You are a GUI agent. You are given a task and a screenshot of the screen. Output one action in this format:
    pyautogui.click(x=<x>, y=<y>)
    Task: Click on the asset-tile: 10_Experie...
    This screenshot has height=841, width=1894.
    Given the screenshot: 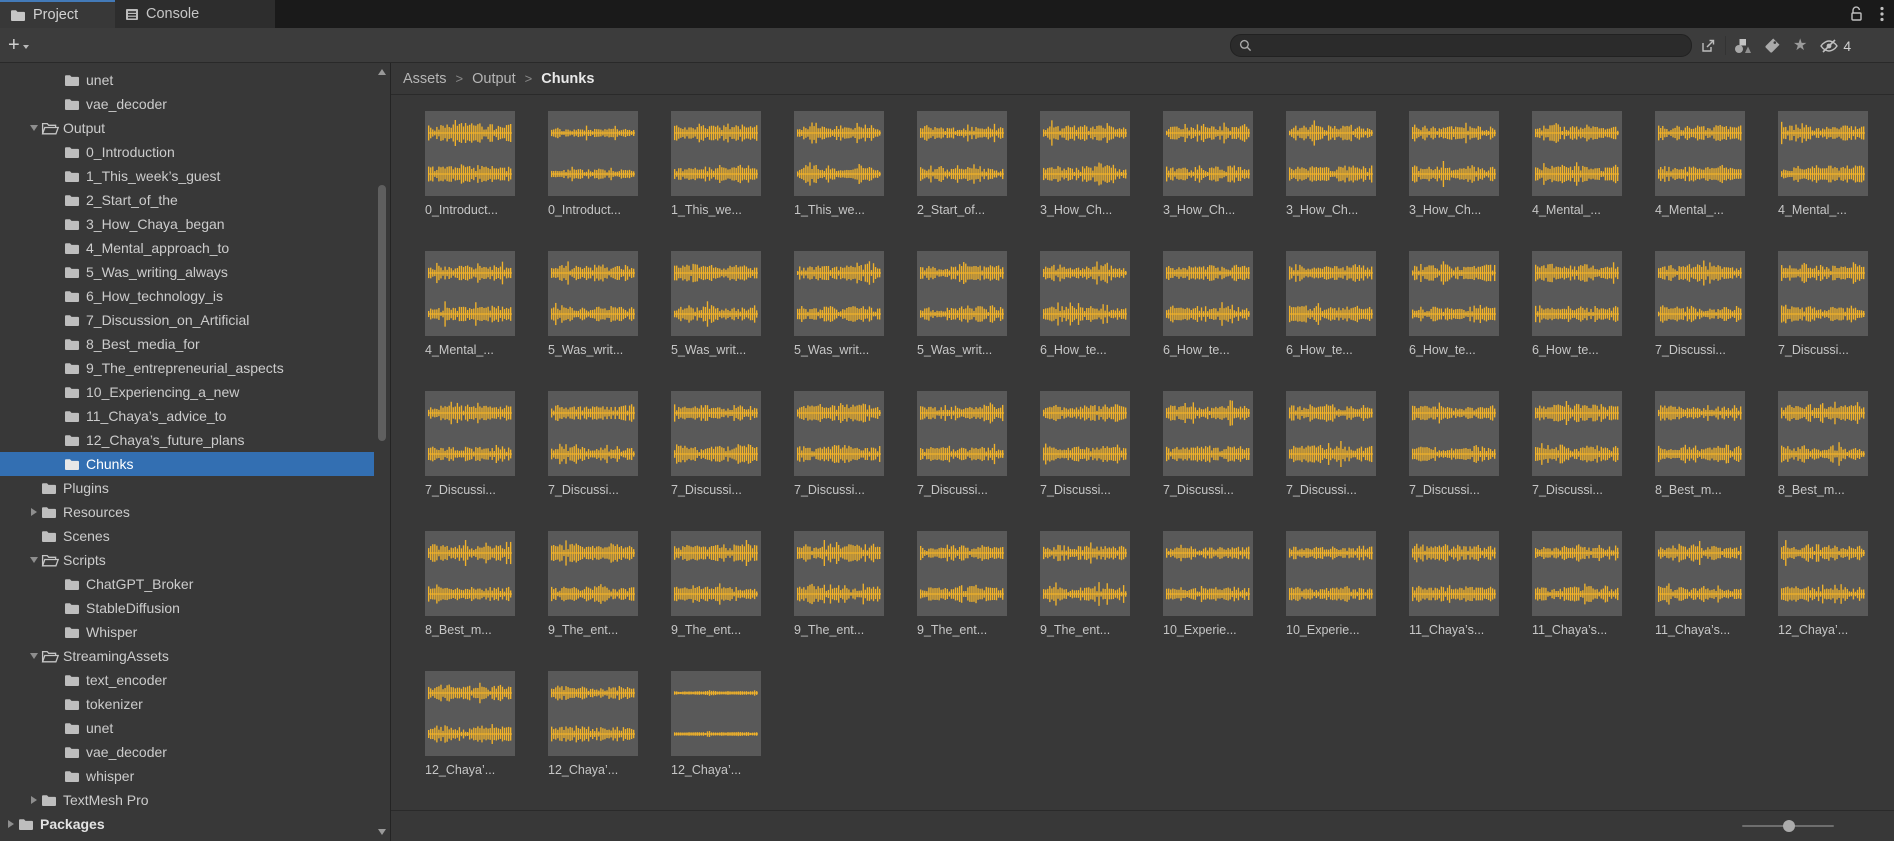 What is the action you would take?
    pyautogui.click(x=1331, y=601)
    